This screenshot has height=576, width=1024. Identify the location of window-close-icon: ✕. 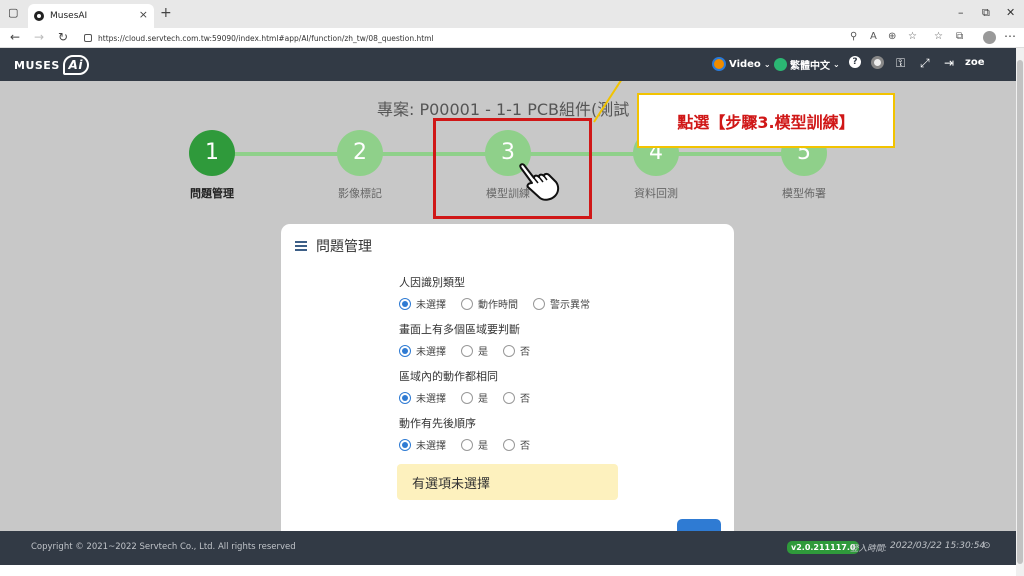
(1010, 12).